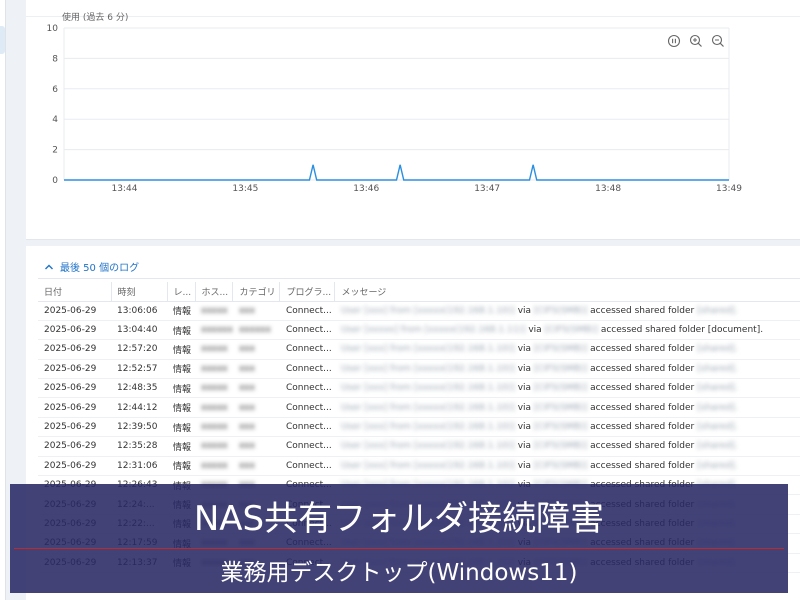 The width and height of the screenshot is (800, 600). I want to click on log-section-toggle: 最後 50 個のログ, so click(91, 266).